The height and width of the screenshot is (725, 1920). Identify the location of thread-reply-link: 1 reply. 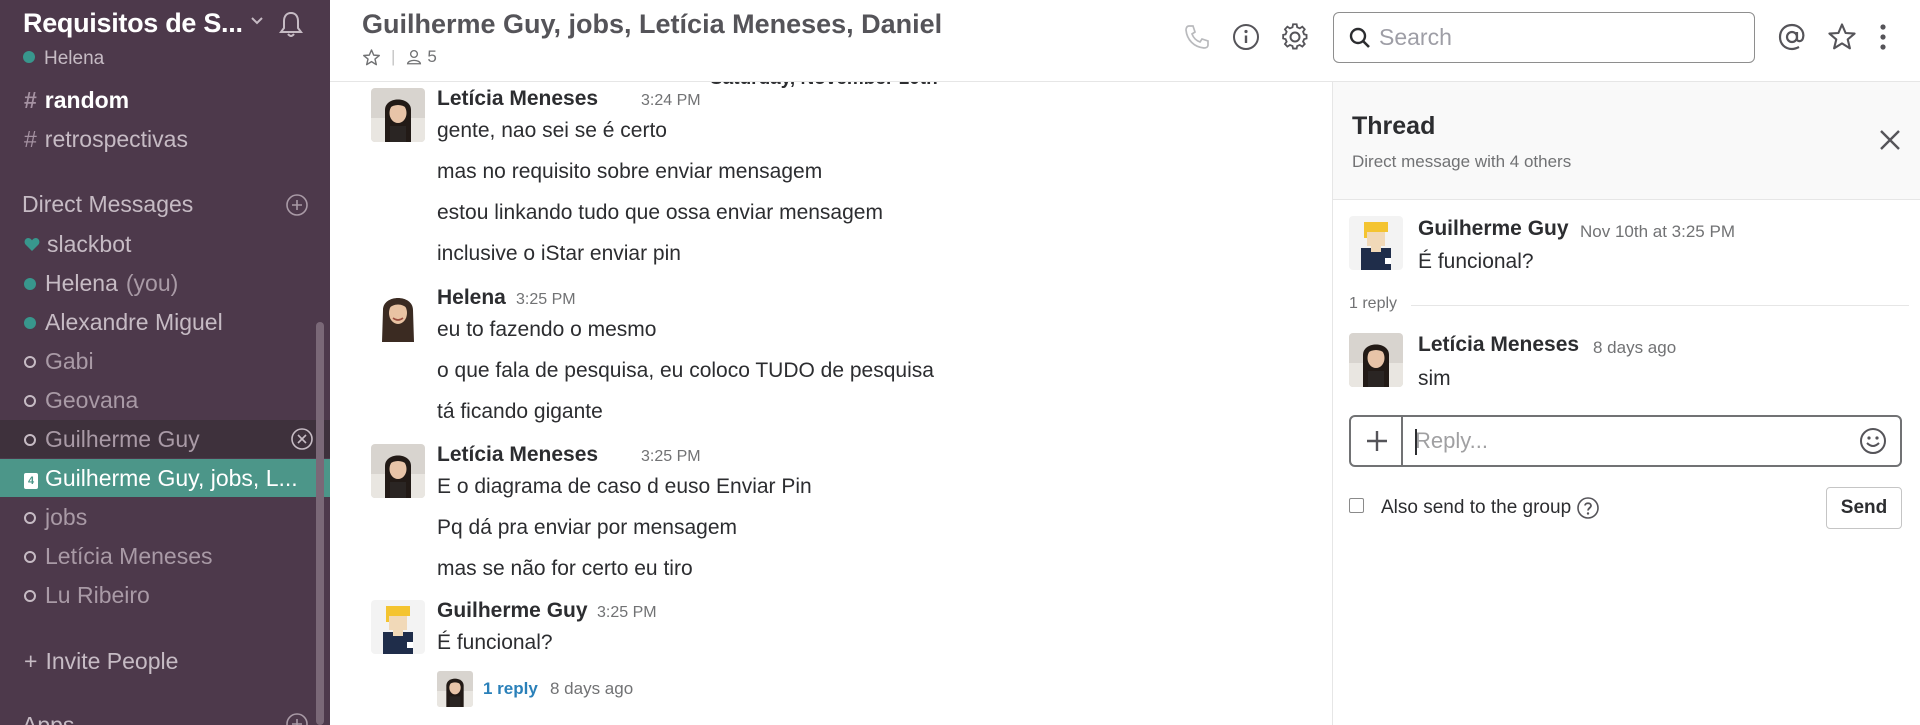
(510, 689).